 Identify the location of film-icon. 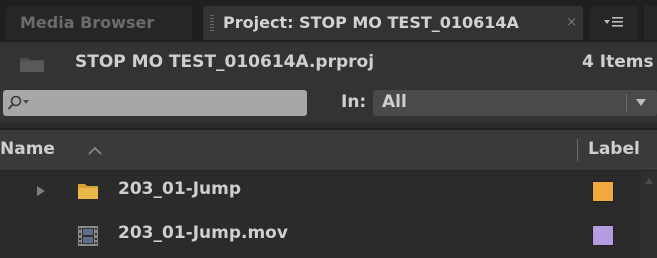
(88, 236).